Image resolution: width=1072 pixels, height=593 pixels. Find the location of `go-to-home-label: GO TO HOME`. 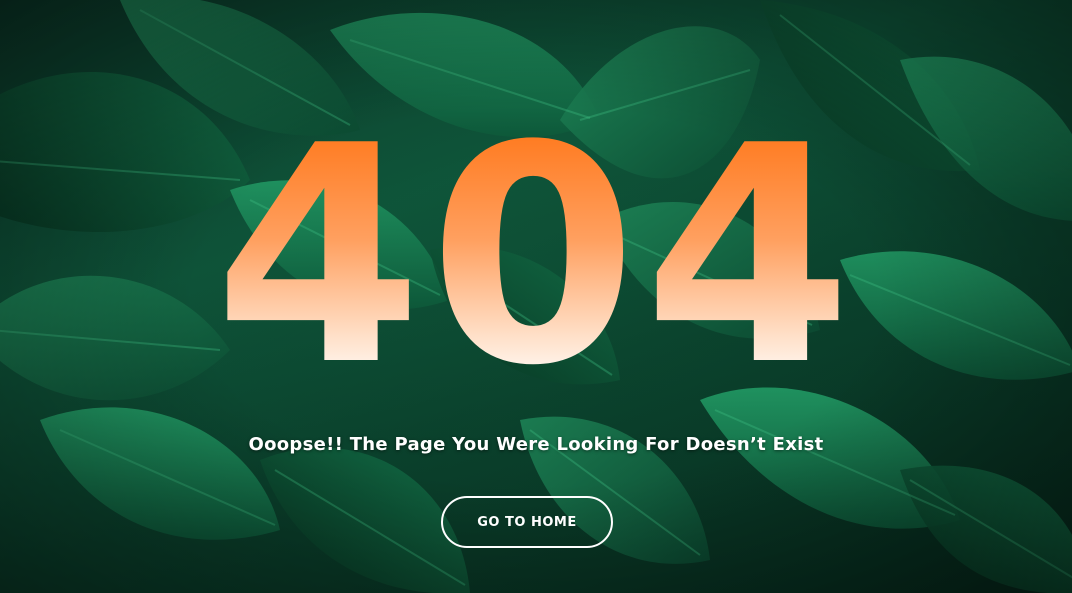

go-to-home-label: GO TO HOME is located at coordinates (527, 522).